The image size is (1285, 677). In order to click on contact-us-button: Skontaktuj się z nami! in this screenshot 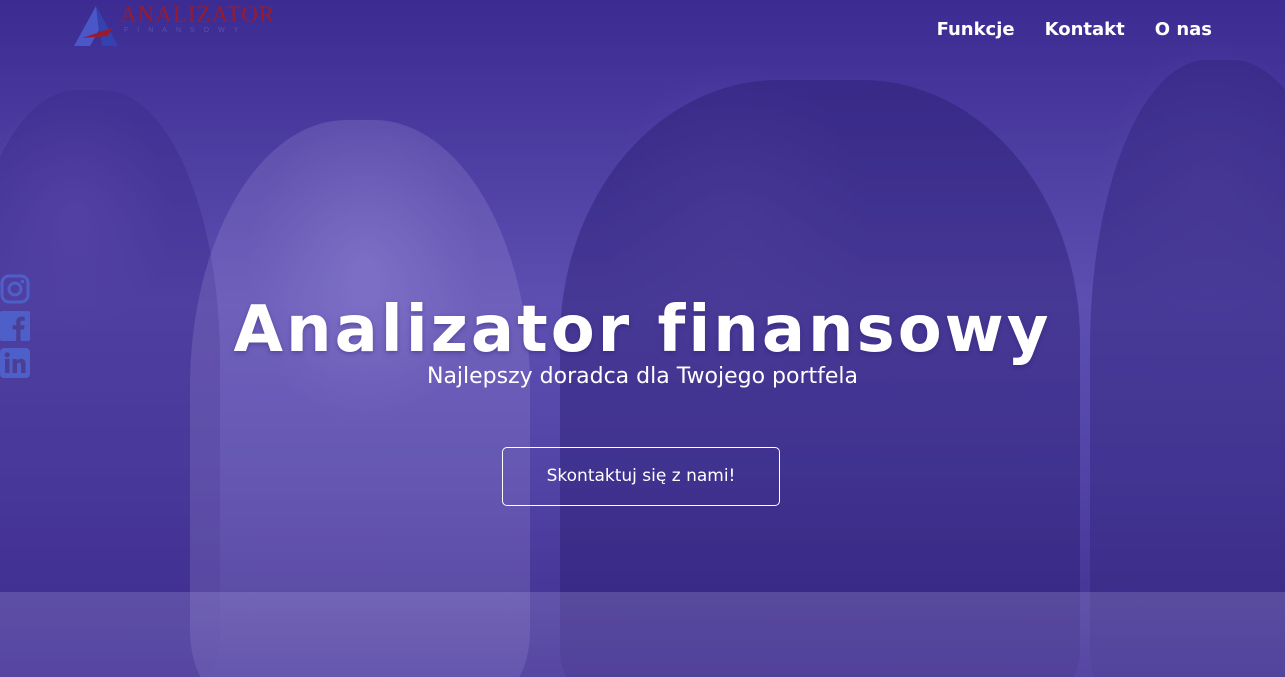, I will do `click(641, 476)`.